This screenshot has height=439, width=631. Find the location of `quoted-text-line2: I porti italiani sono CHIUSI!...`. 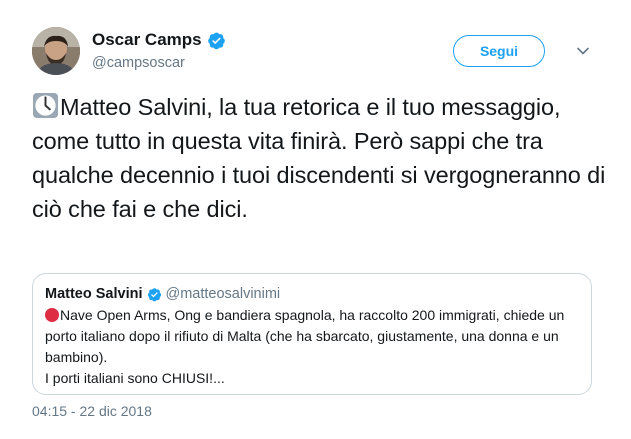

quoted-text-line2: I porti italiani sono CHIUSI!... is located at coordinates (135, 378).